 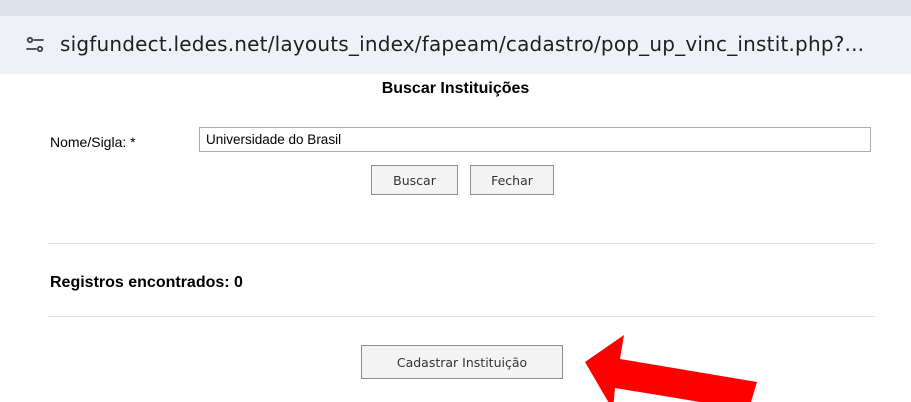 What do you see at coordinates (455, 88) in the screenshot?
I see `page-title: Buscar Instituições` at bounding box center [455, 88].